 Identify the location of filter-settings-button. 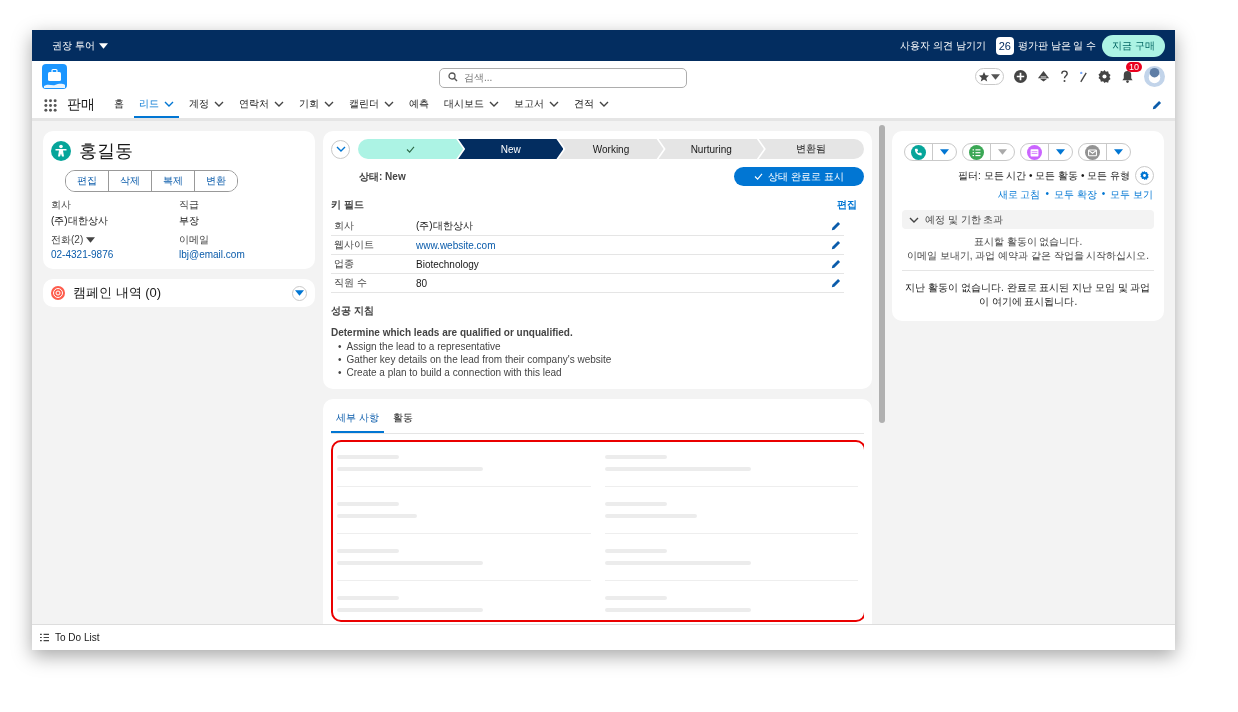
(1144, 175).